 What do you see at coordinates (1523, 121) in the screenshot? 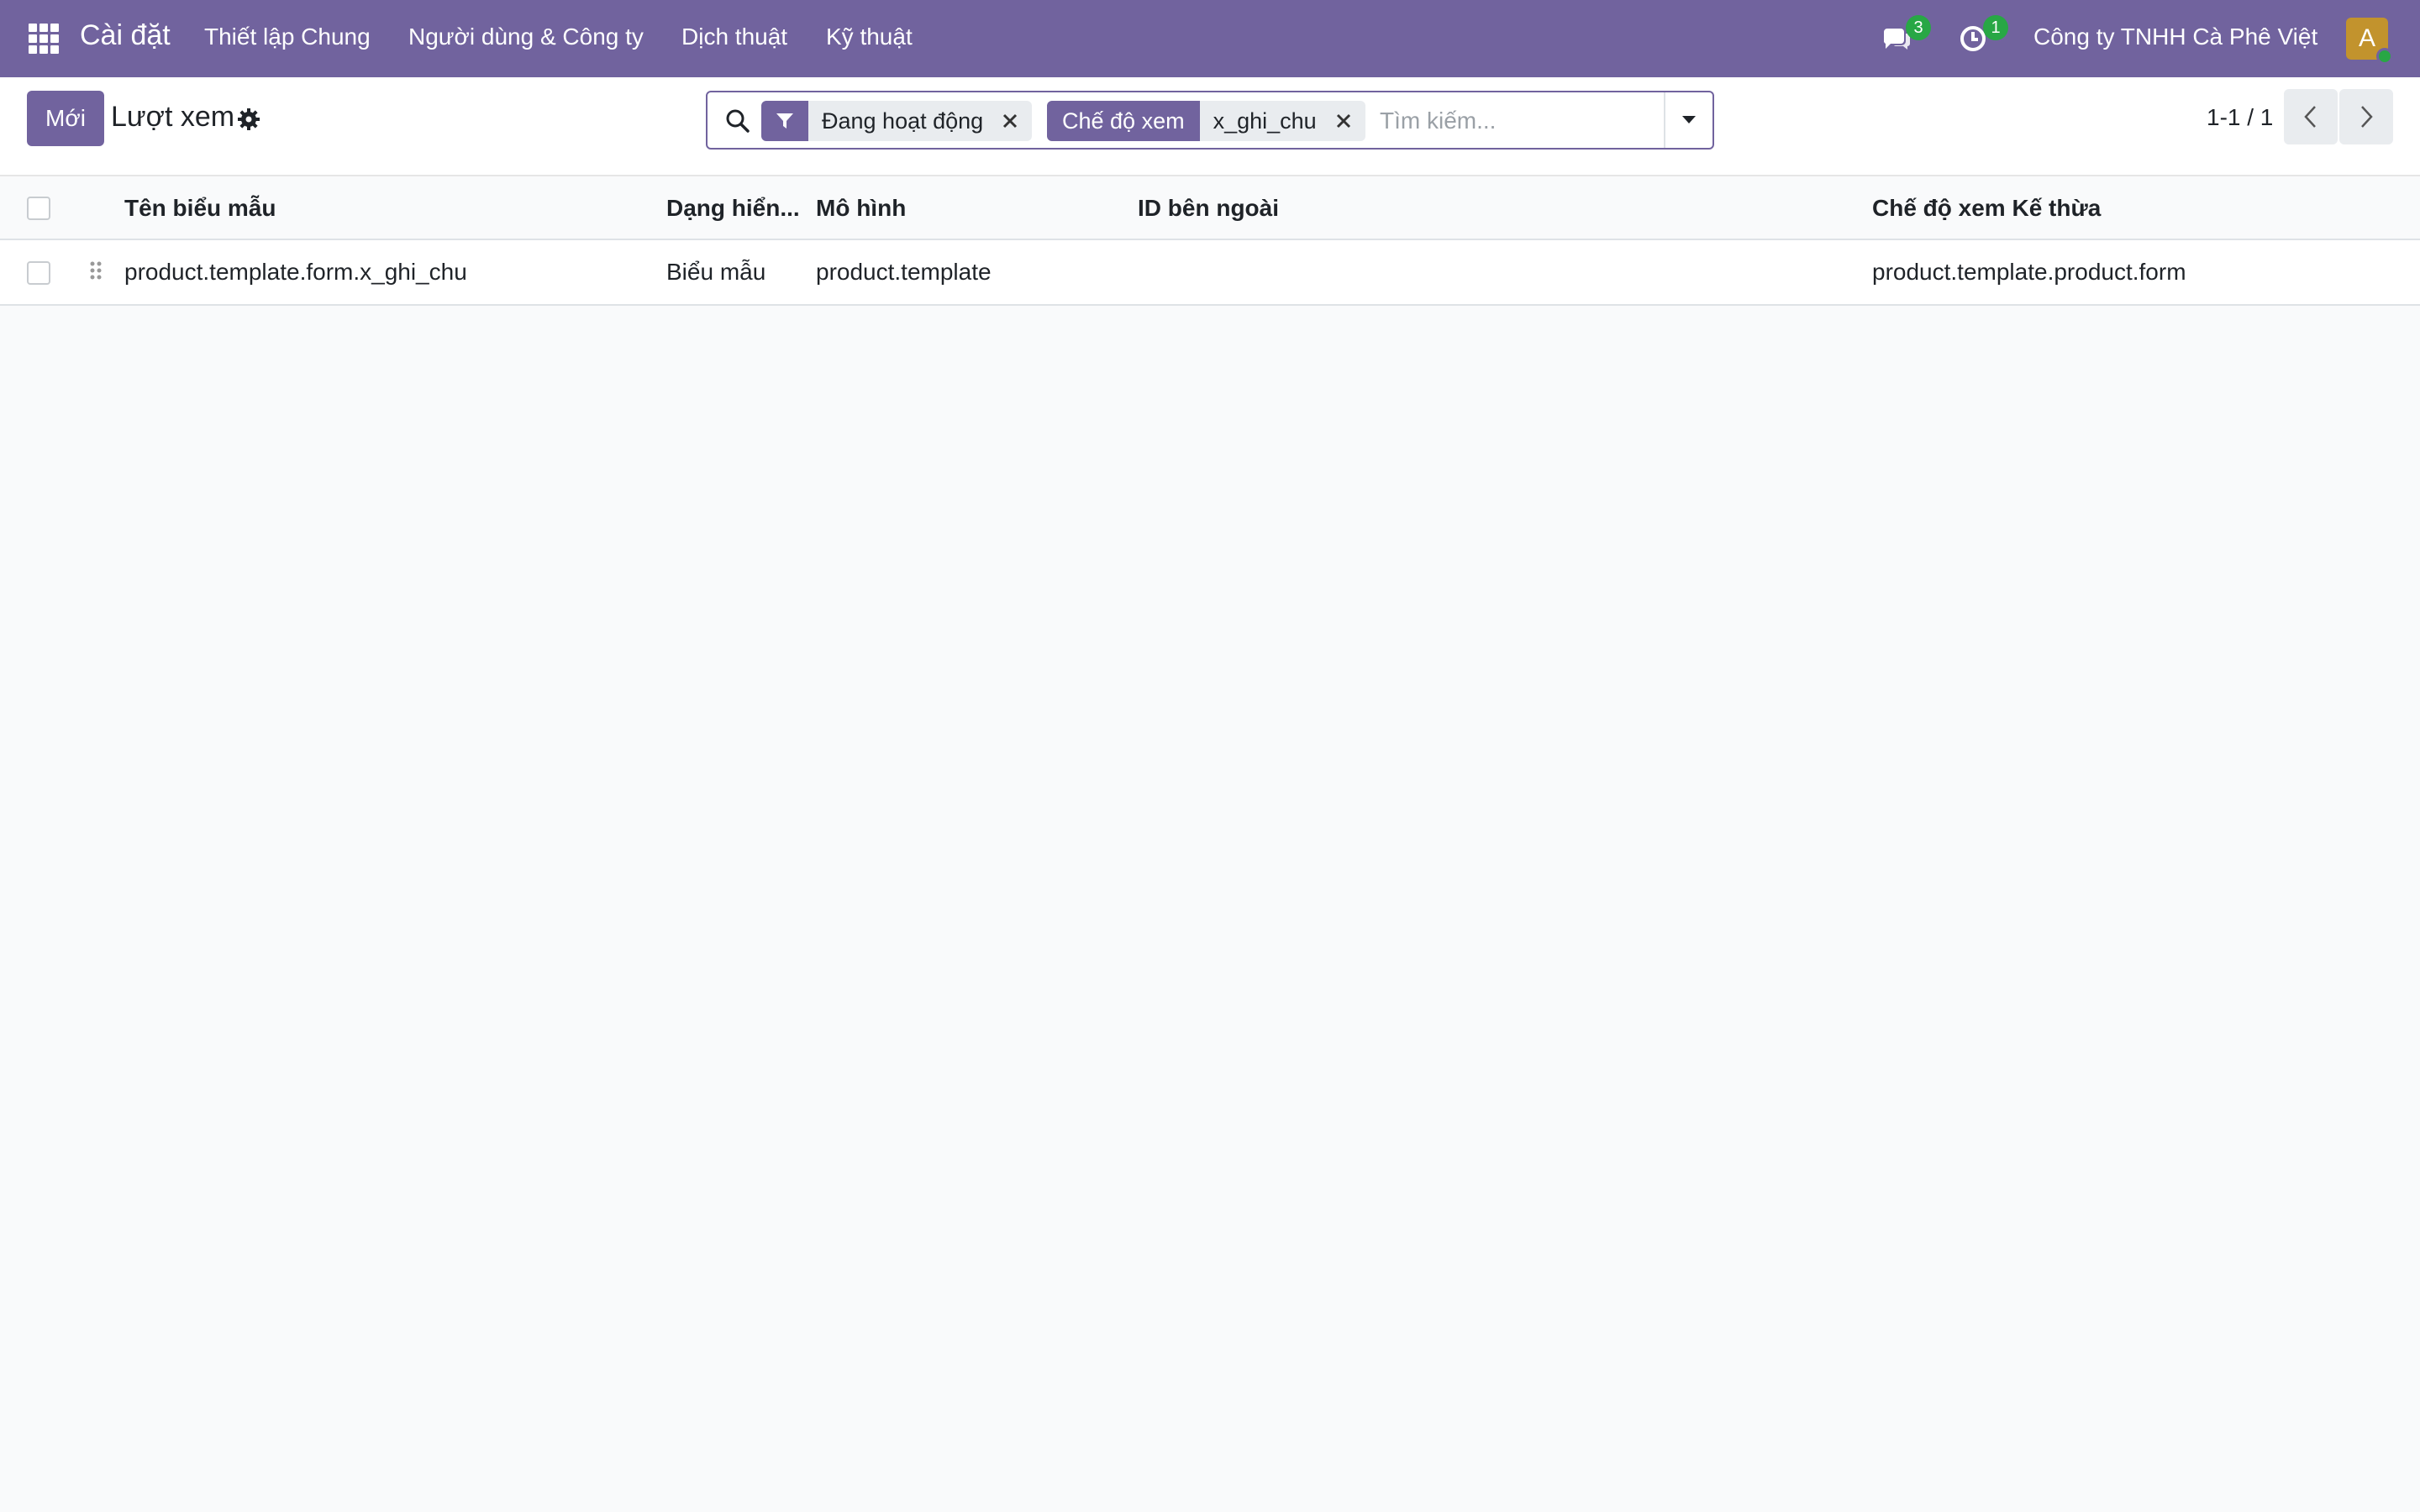
I see `search-input` at bounding box center [1523, 121].